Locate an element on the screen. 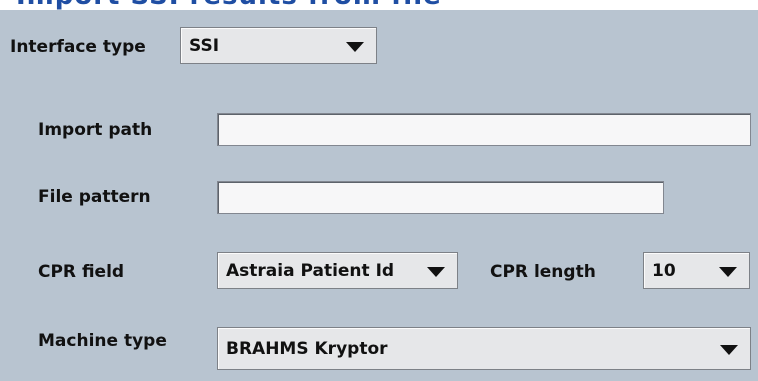  interface-type-dropdown: SSI is located at coordinates (278, 45).